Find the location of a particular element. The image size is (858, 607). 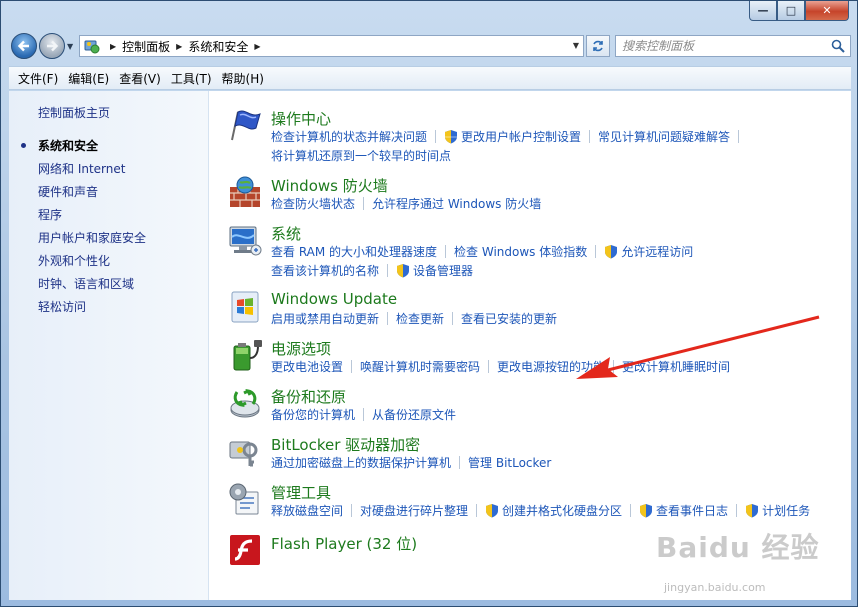

task-link: 通过加密磁盘上的数据保护计算机 is located at coordinates (361, 462).